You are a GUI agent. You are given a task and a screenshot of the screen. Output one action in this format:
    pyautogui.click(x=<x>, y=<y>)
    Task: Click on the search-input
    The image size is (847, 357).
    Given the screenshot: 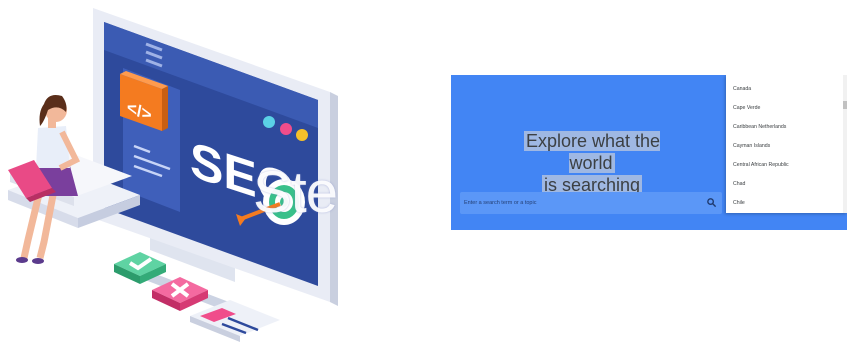 What is the action you would take?
    pyautogui.click(x=579, y=203)
    